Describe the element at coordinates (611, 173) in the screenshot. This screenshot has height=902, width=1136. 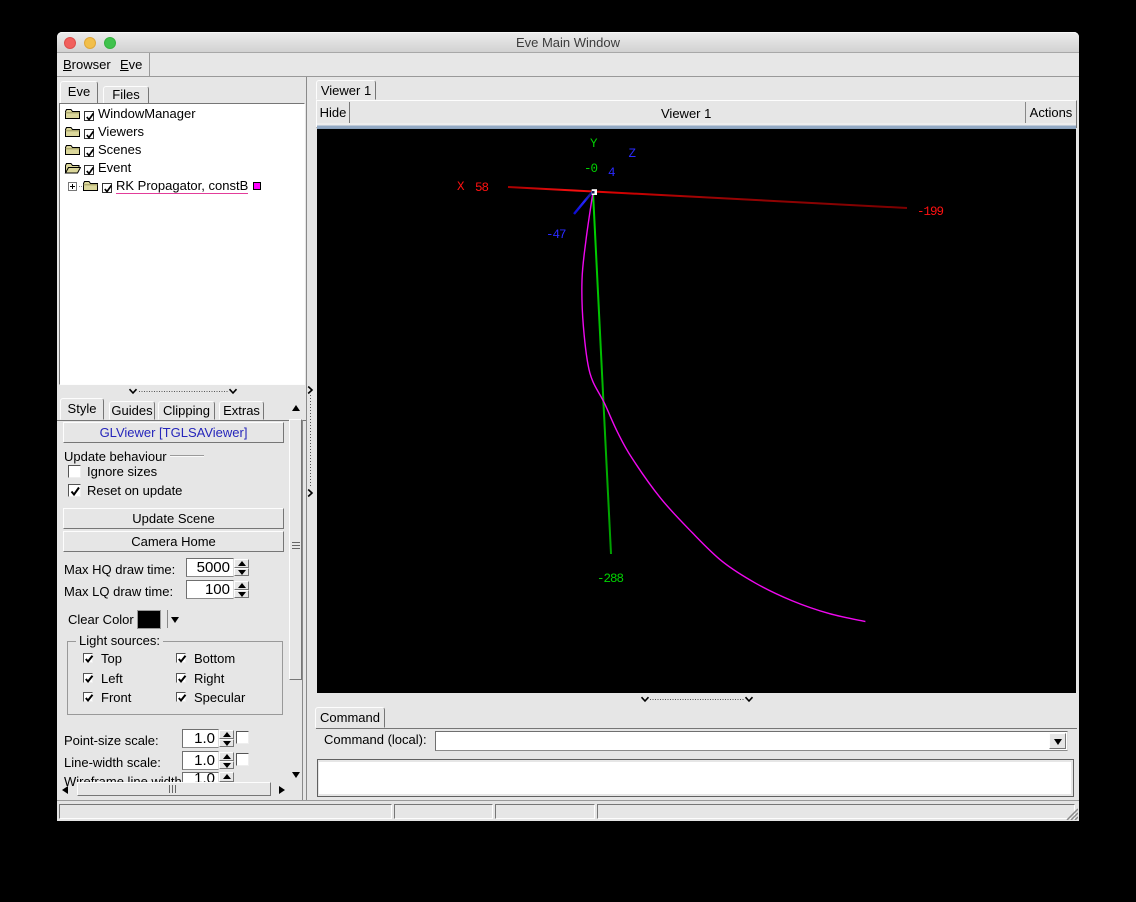
I see `svg-text: 4` at that location.